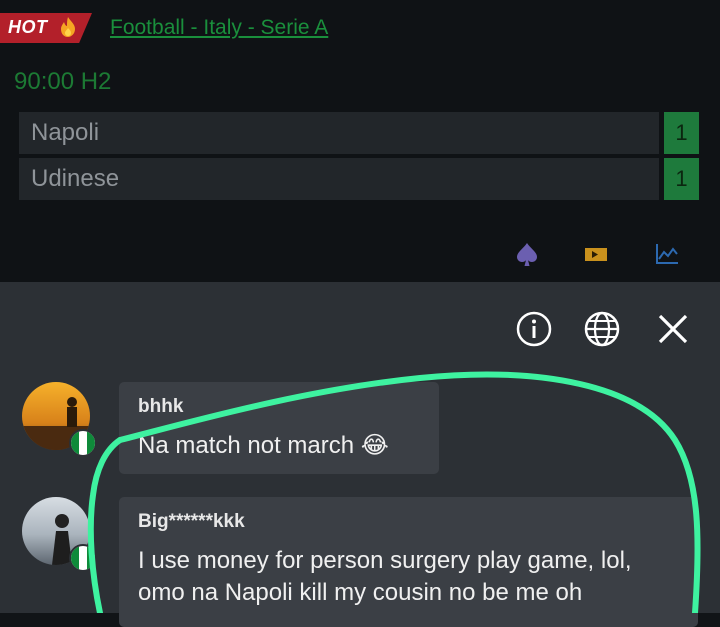  I want to click on hot-badge: HOT, so click(46, 28).